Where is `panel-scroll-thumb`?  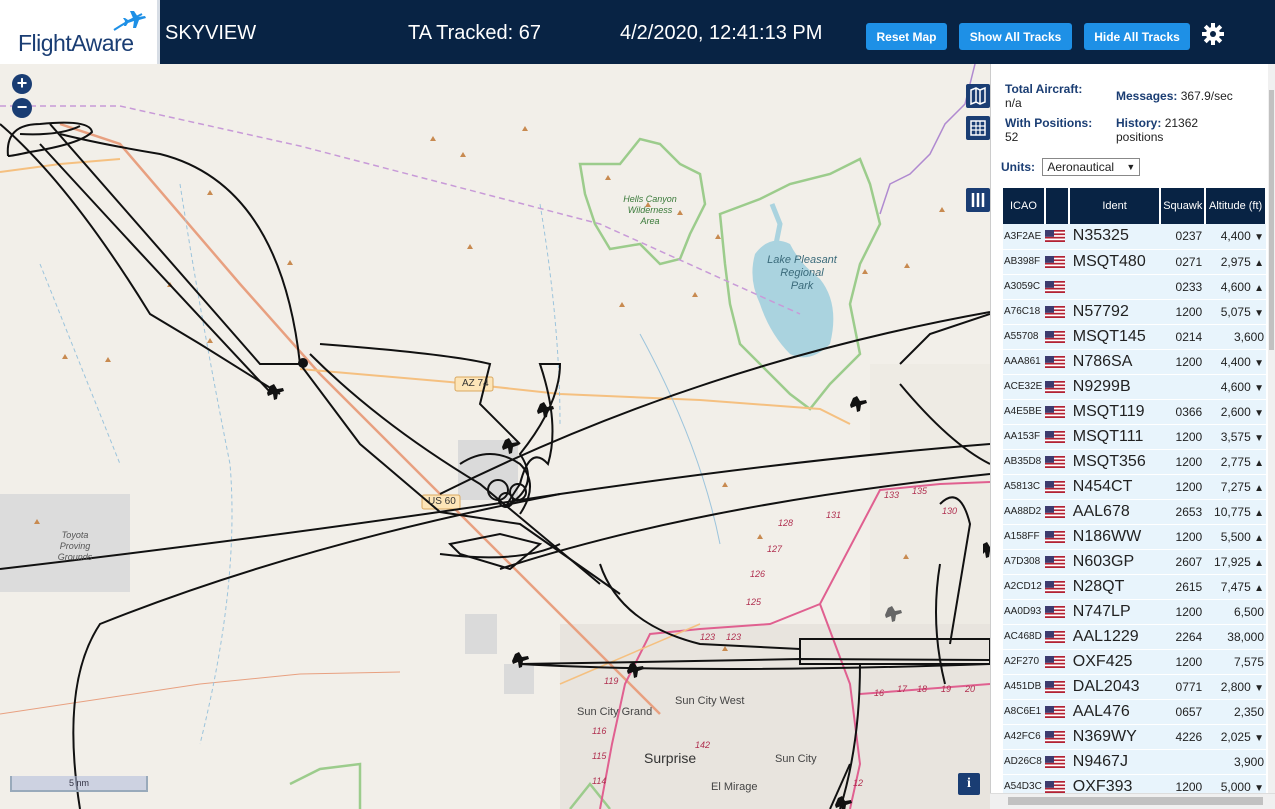 panel-scroll-thumb is located at coordinates (1271, 220).